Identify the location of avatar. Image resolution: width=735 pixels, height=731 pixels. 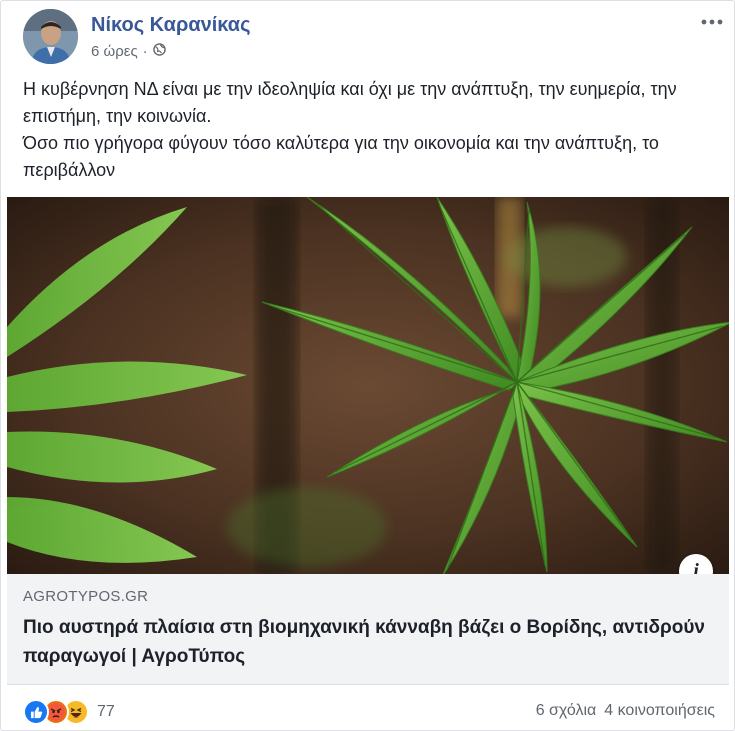
(50, 36).